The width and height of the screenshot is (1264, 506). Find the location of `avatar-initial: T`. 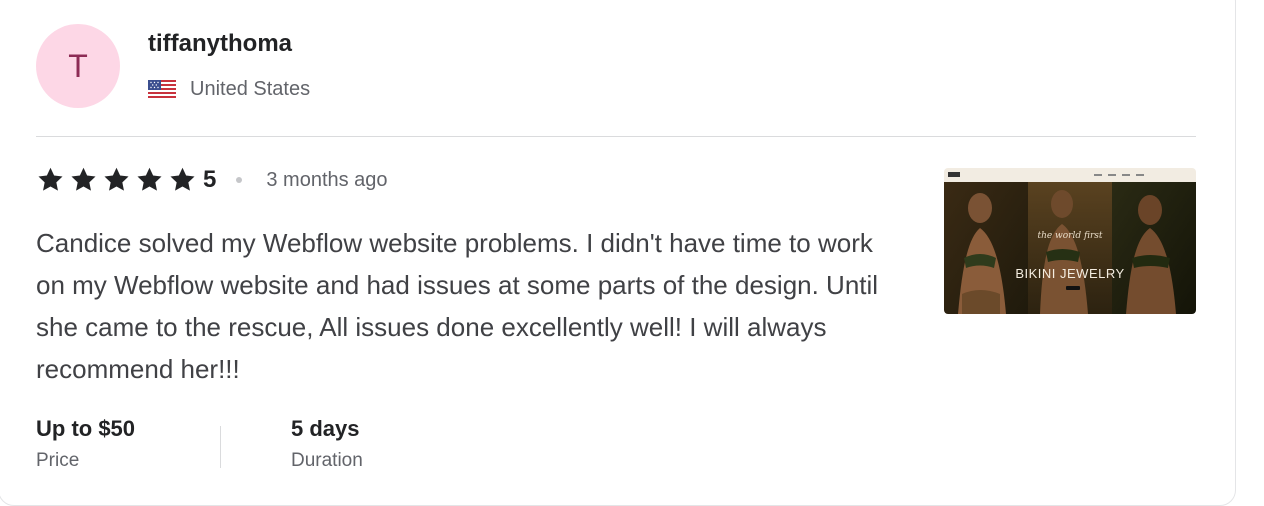

avatar-initial: T is located at coordinates (78, 65).